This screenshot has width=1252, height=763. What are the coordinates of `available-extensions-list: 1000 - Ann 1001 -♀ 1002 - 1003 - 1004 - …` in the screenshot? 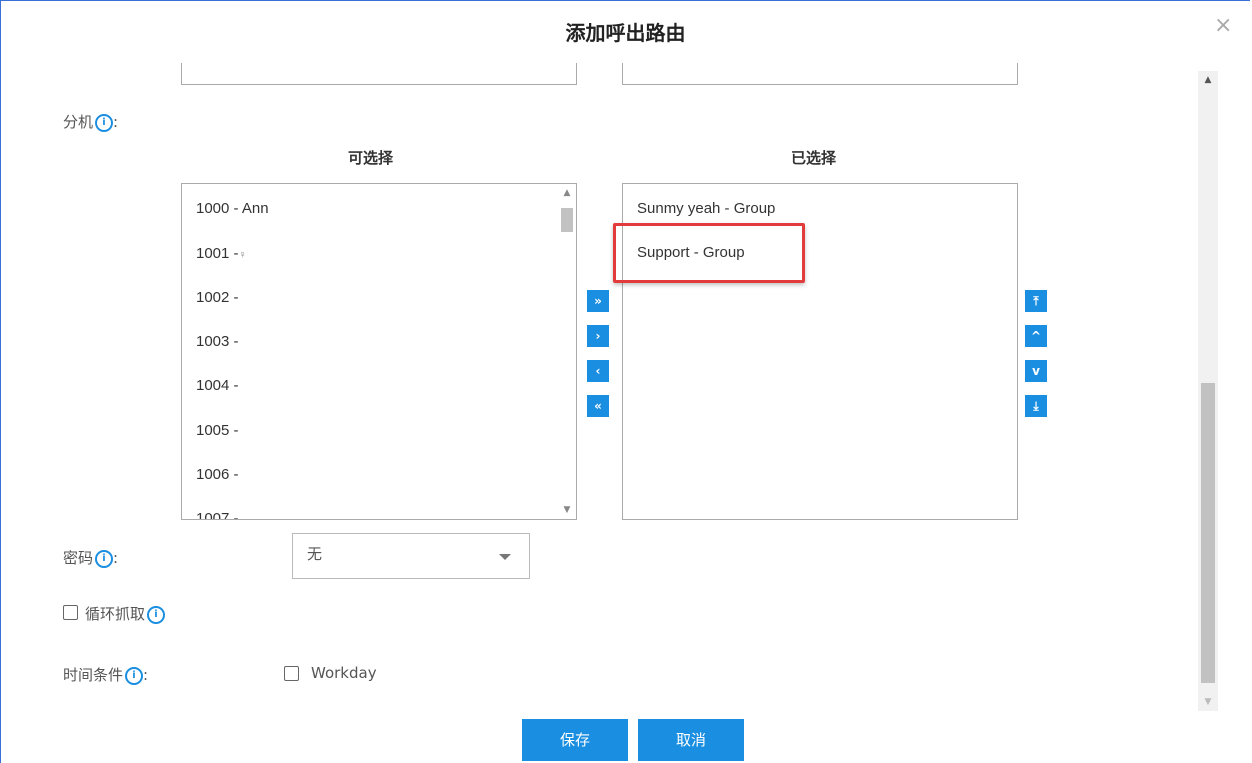 It's located at (379, 351).